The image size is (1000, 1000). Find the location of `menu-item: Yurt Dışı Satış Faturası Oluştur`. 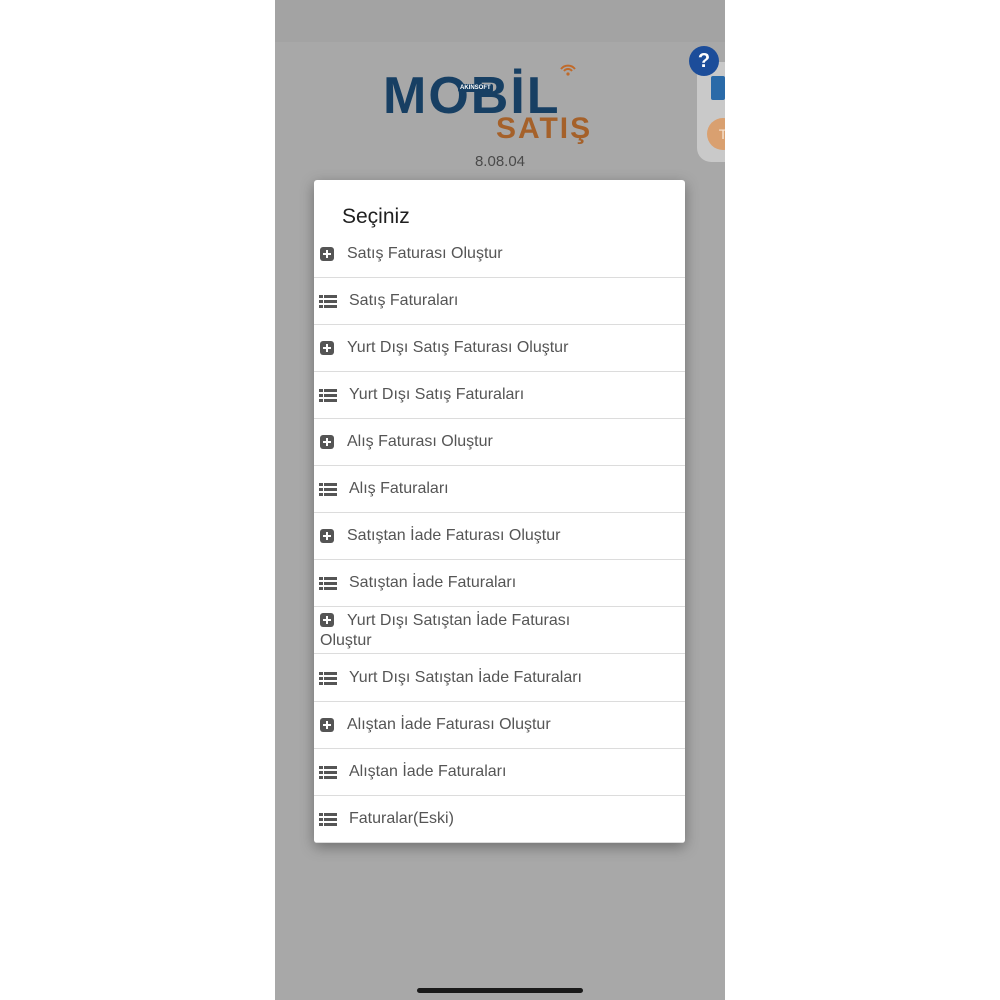

menu-item: Yurt Dışı Satış Faturası Oluştur is located at coordinates (499, 348).